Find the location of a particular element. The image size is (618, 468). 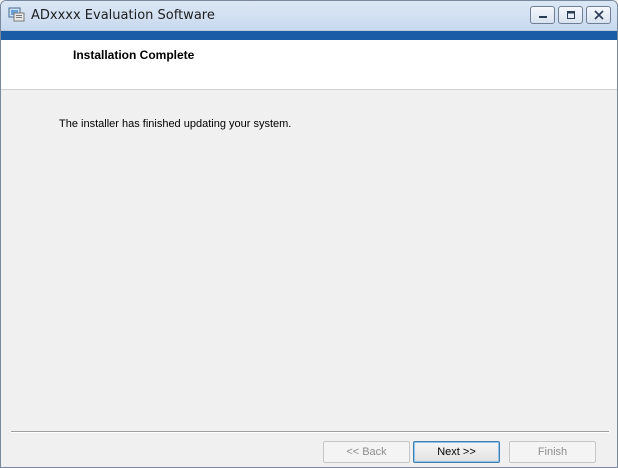

accent-bar is located at coordinates (309, 35).